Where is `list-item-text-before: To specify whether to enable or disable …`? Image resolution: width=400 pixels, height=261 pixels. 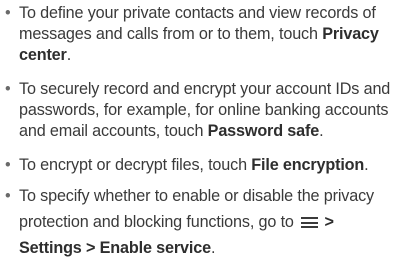 list-item-text-before: To specify whether to enable or disable … is located at coordinates (196, 209).